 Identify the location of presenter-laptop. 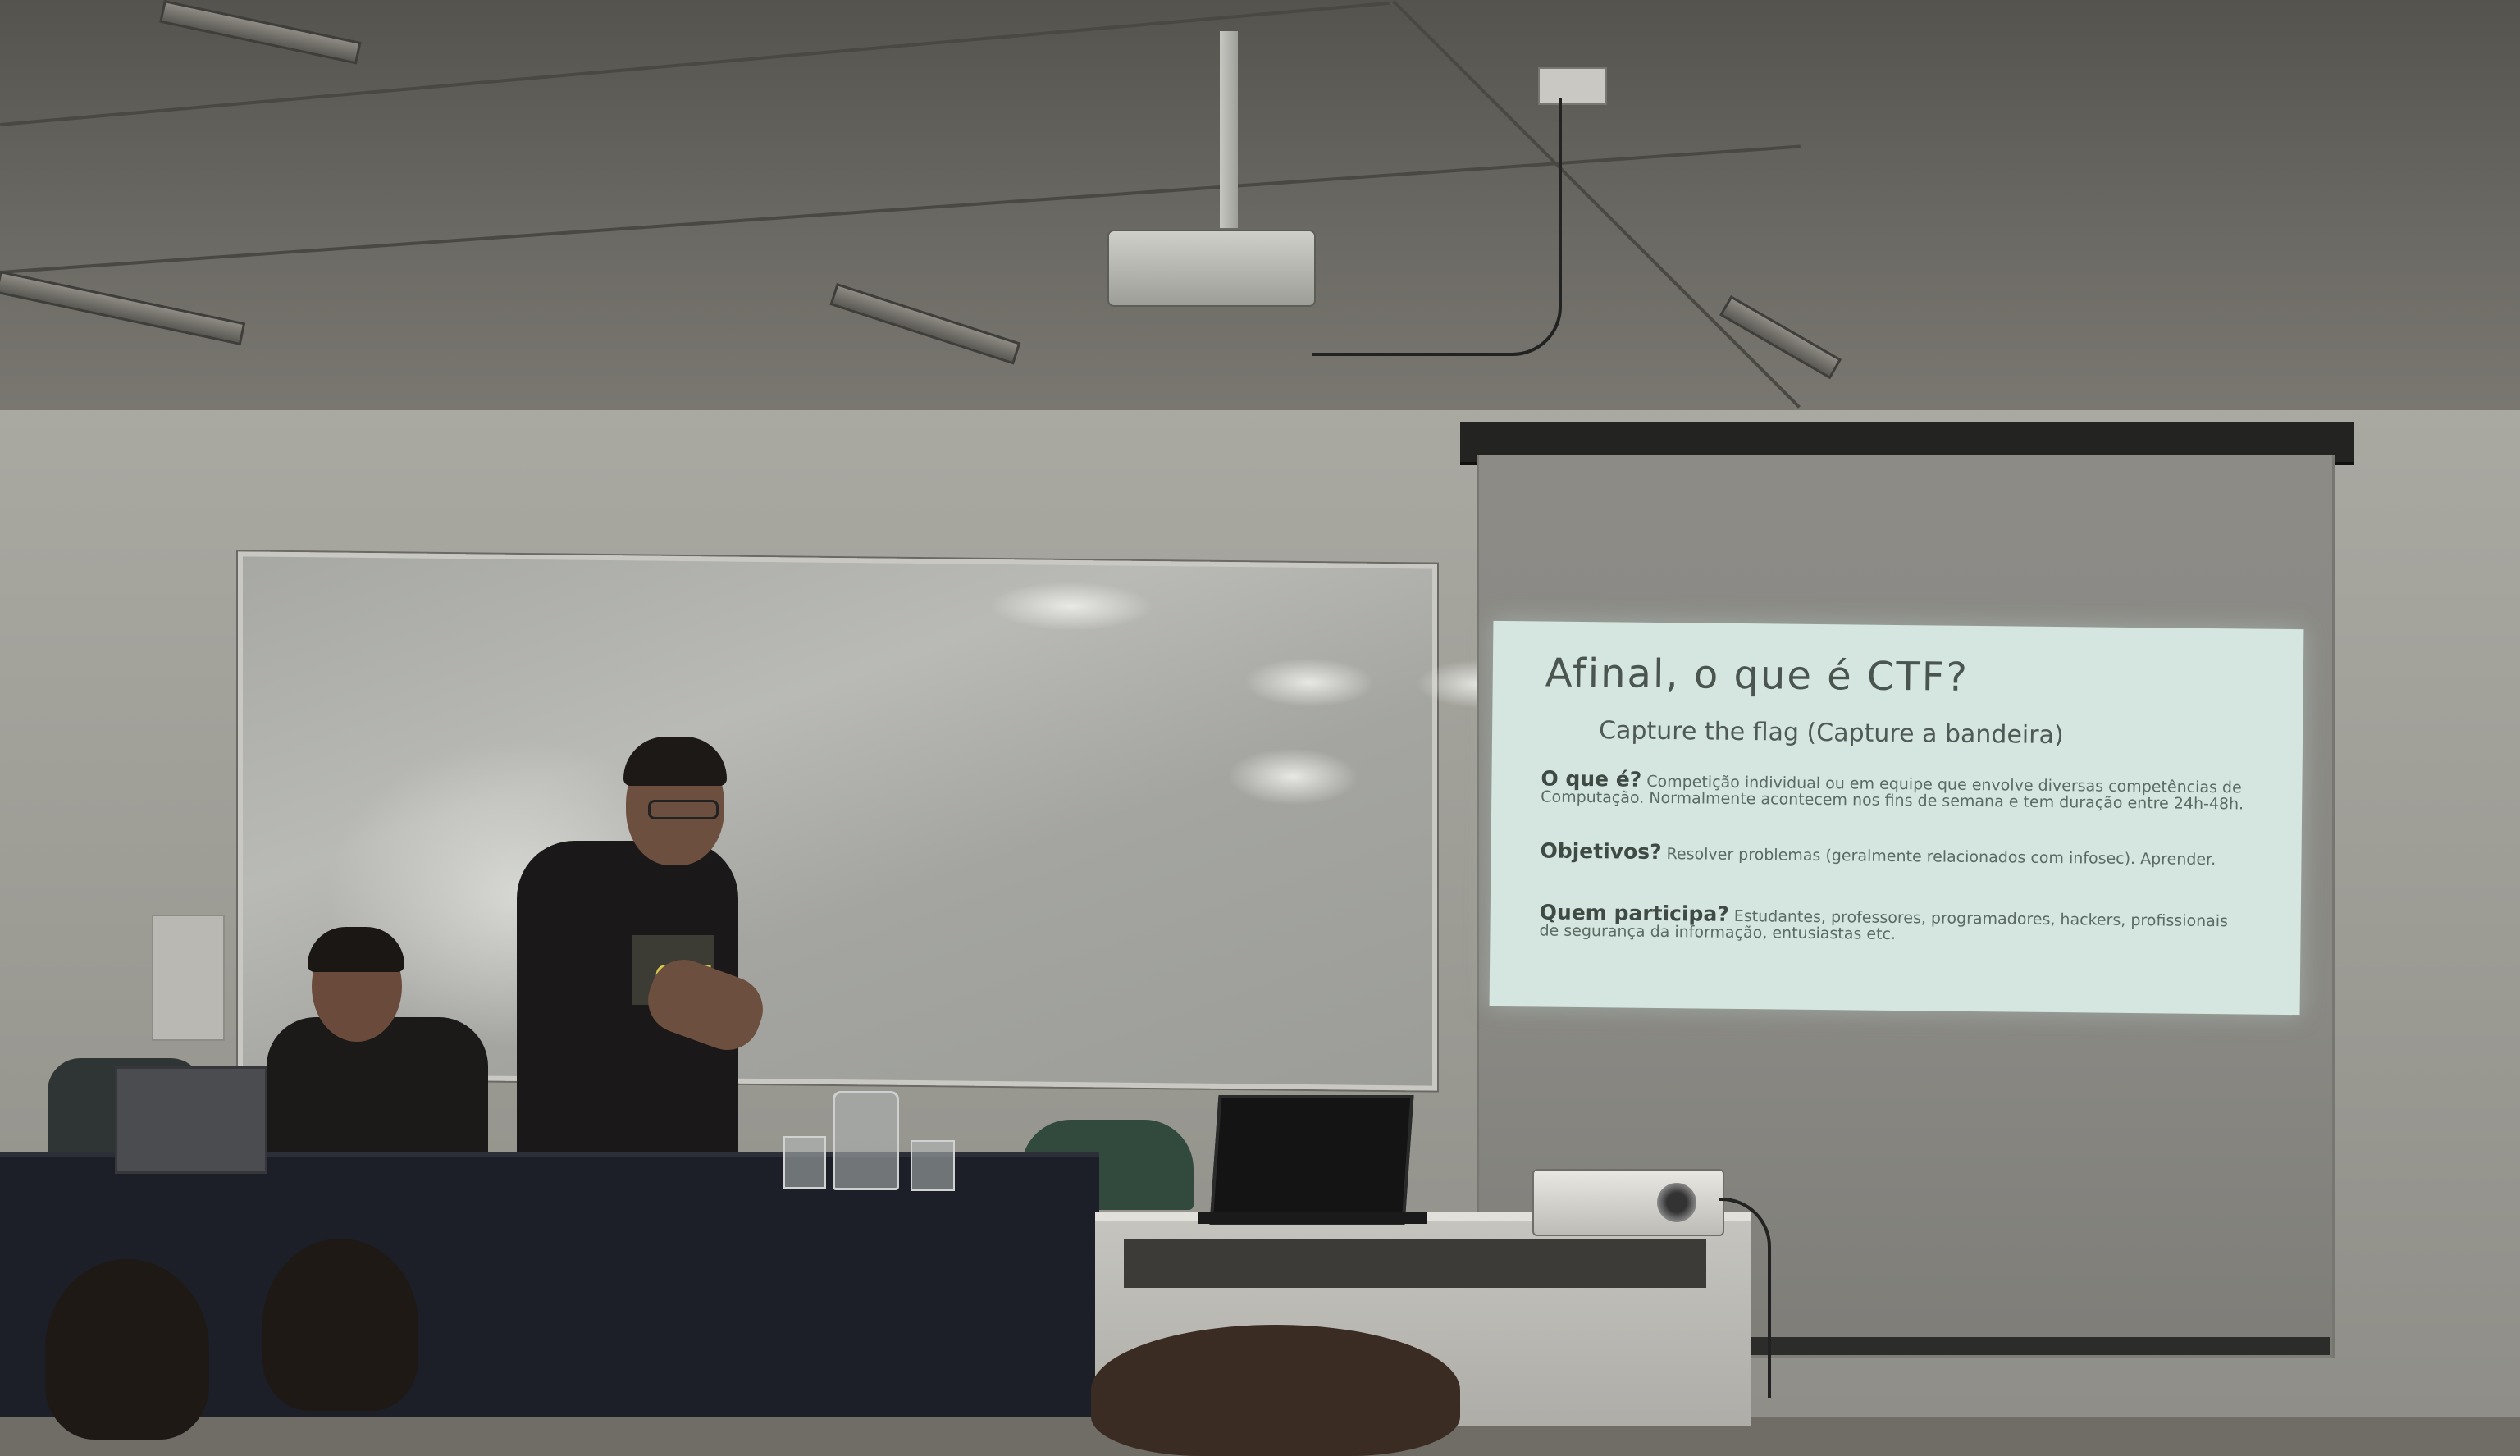
(1312, 1160).